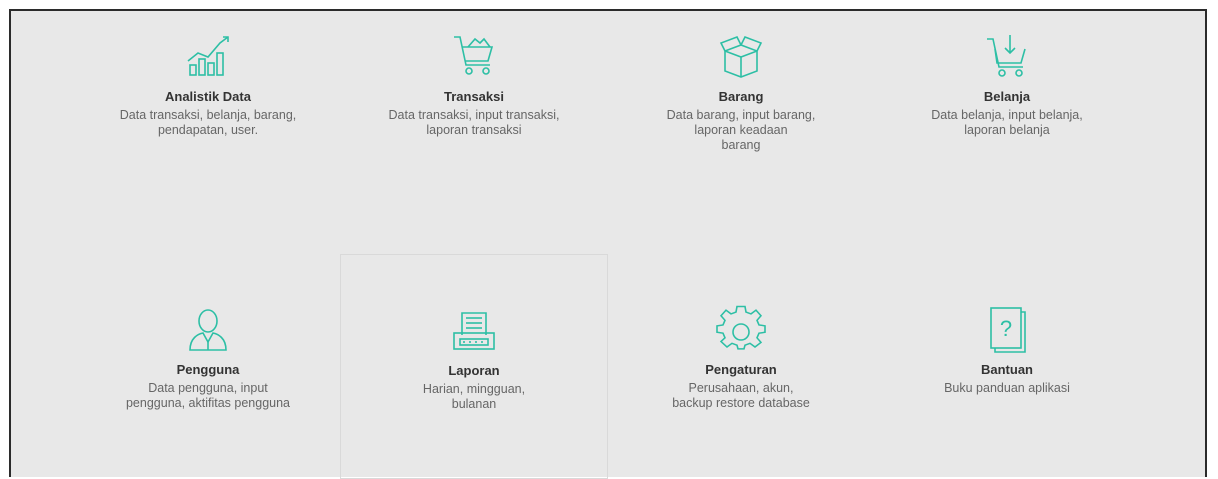  Describe the element at coordinates (208, 96) in the screenshot. I see `tile-title: Analistik Data` at that location.